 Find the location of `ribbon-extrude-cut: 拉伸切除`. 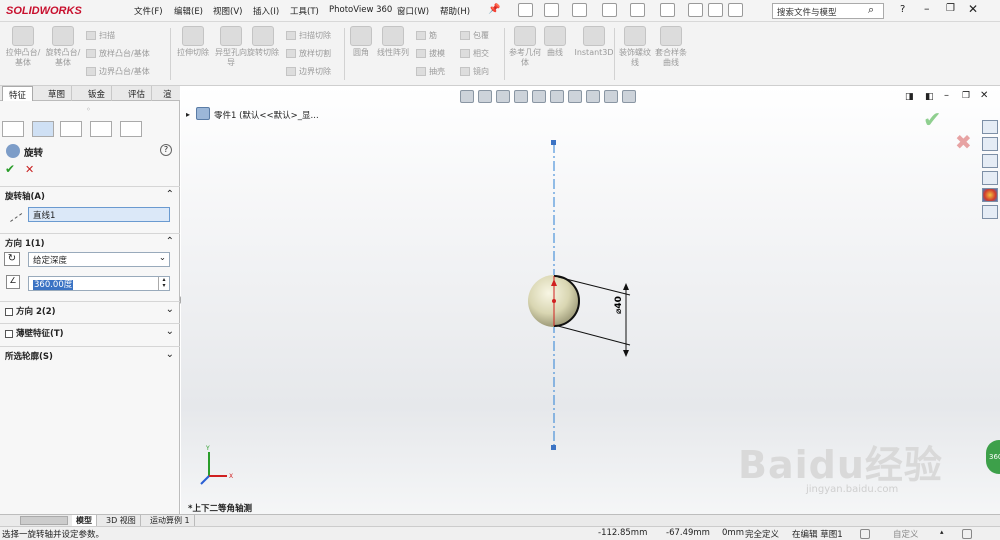

ribbon-extrude-cut: 拉伸切除 is located at coordinates (193, 42).